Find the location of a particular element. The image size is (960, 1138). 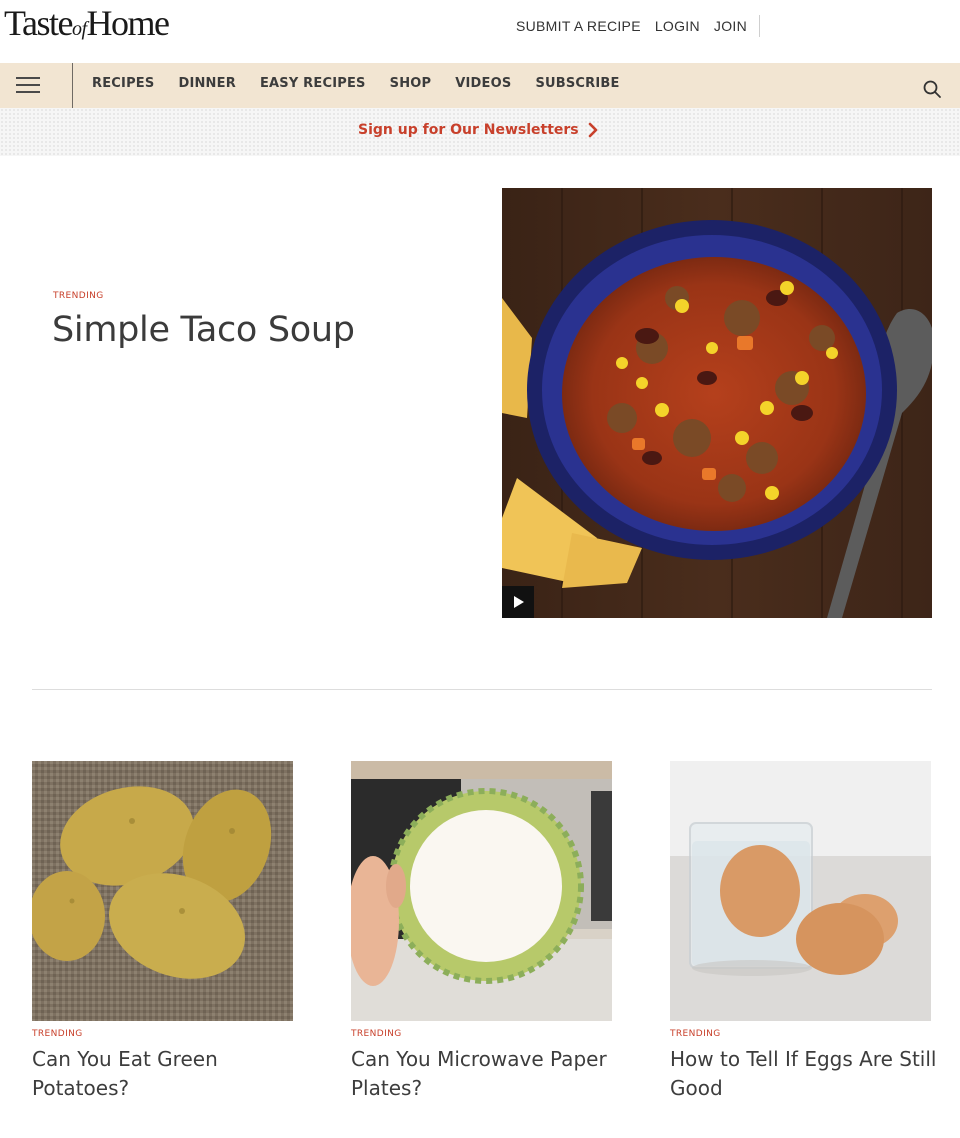

section-divider is located at coordinates (482, 689).